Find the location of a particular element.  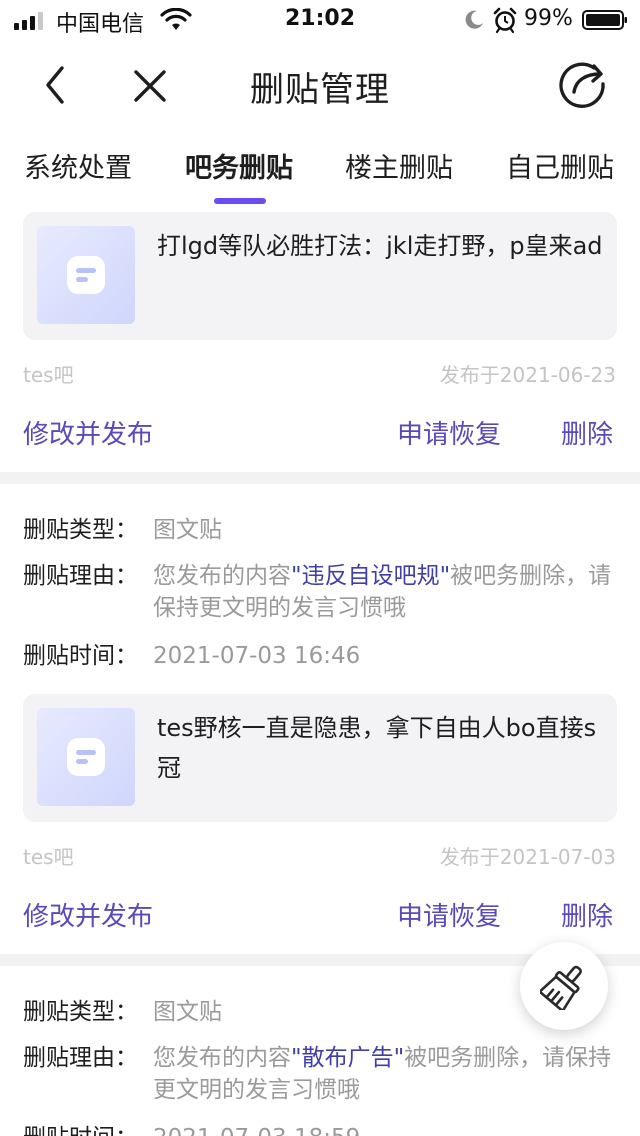

delete-type-value: 图文贴 is located at coordinates (187, 530).